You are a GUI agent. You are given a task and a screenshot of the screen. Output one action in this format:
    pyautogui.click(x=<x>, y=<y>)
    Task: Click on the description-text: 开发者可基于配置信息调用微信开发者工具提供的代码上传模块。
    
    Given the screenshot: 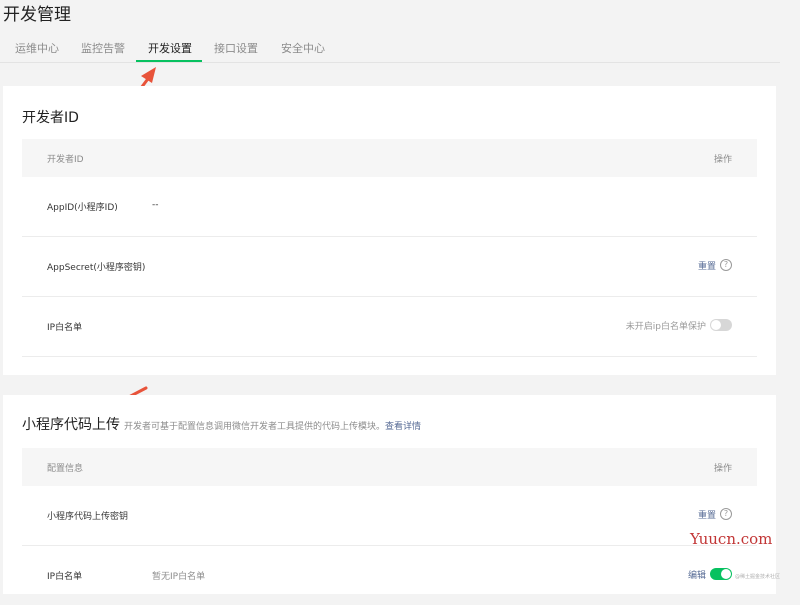 What is the action you would take?
    pyautogui.click(x=255, y=427)
    